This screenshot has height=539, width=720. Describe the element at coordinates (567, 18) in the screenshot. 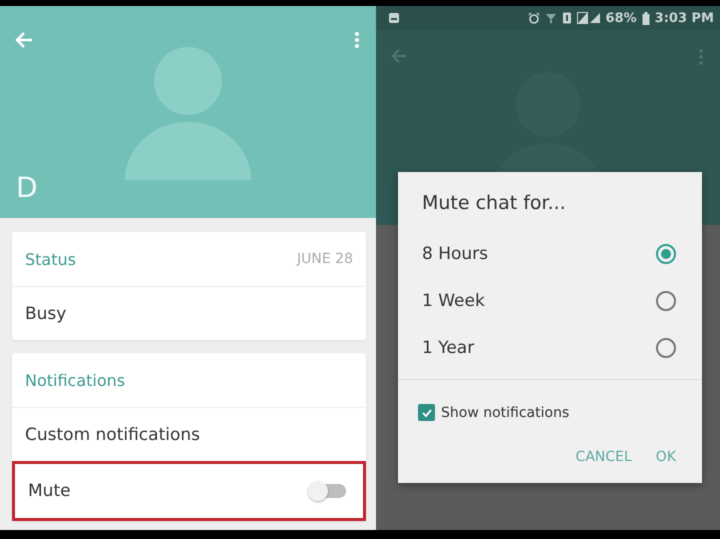

I see `sim-icon` at that location.